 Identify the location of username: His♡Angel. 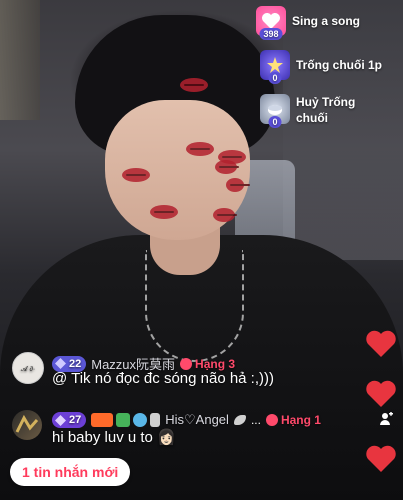
(197, 420).